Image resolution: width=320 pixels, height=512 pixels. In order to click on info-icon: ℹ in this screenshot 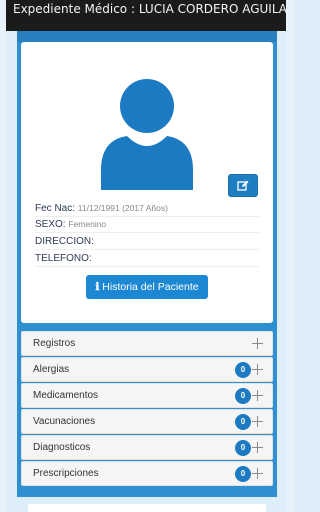, I will do `click(97, 287)`.